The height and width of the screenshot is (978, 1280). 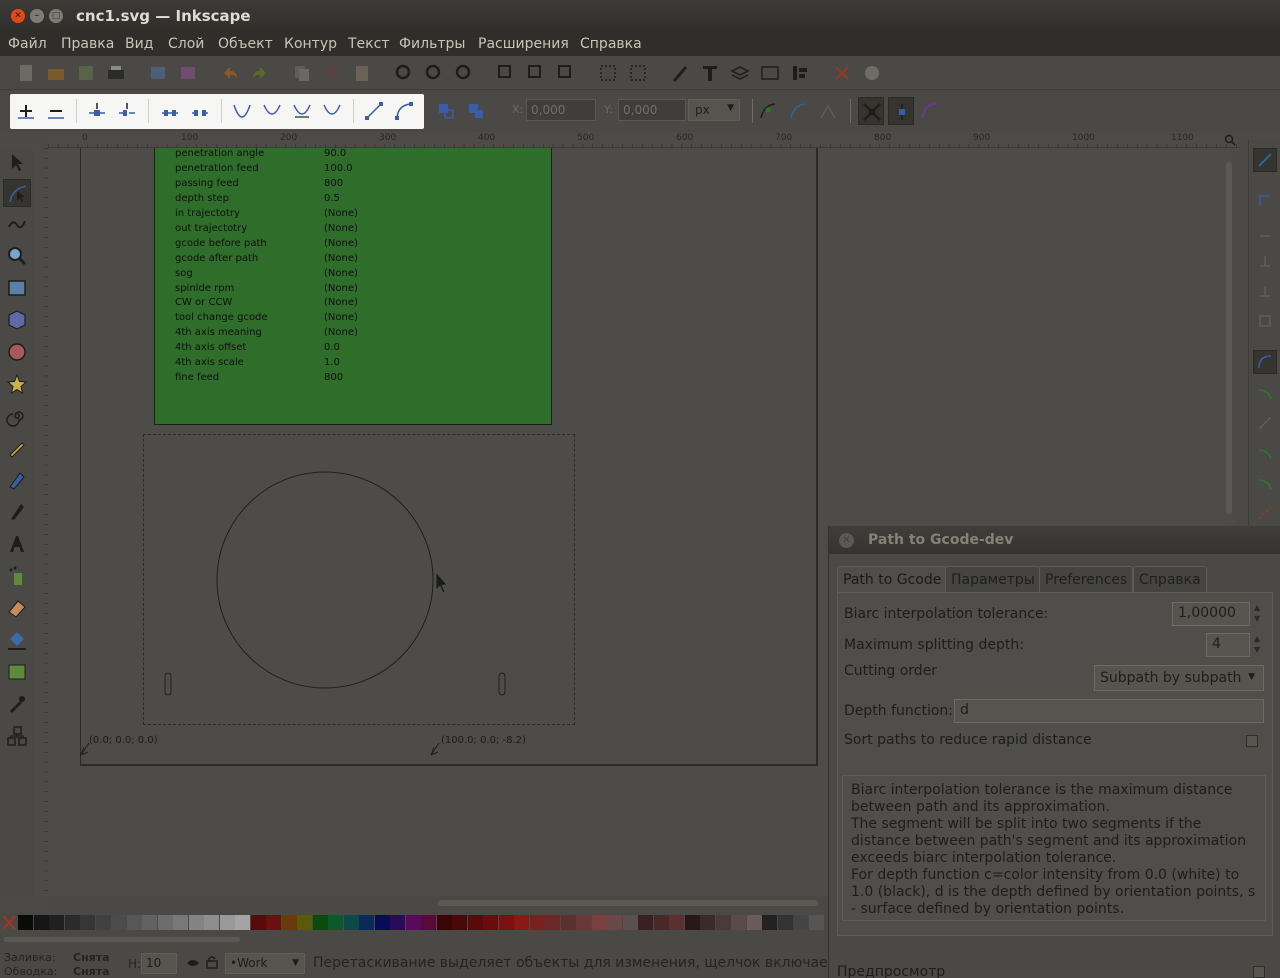 What do you see at coordinates (536, 73) in the screenshot?
I see `clone-icon` at bounding box center [536, 73].